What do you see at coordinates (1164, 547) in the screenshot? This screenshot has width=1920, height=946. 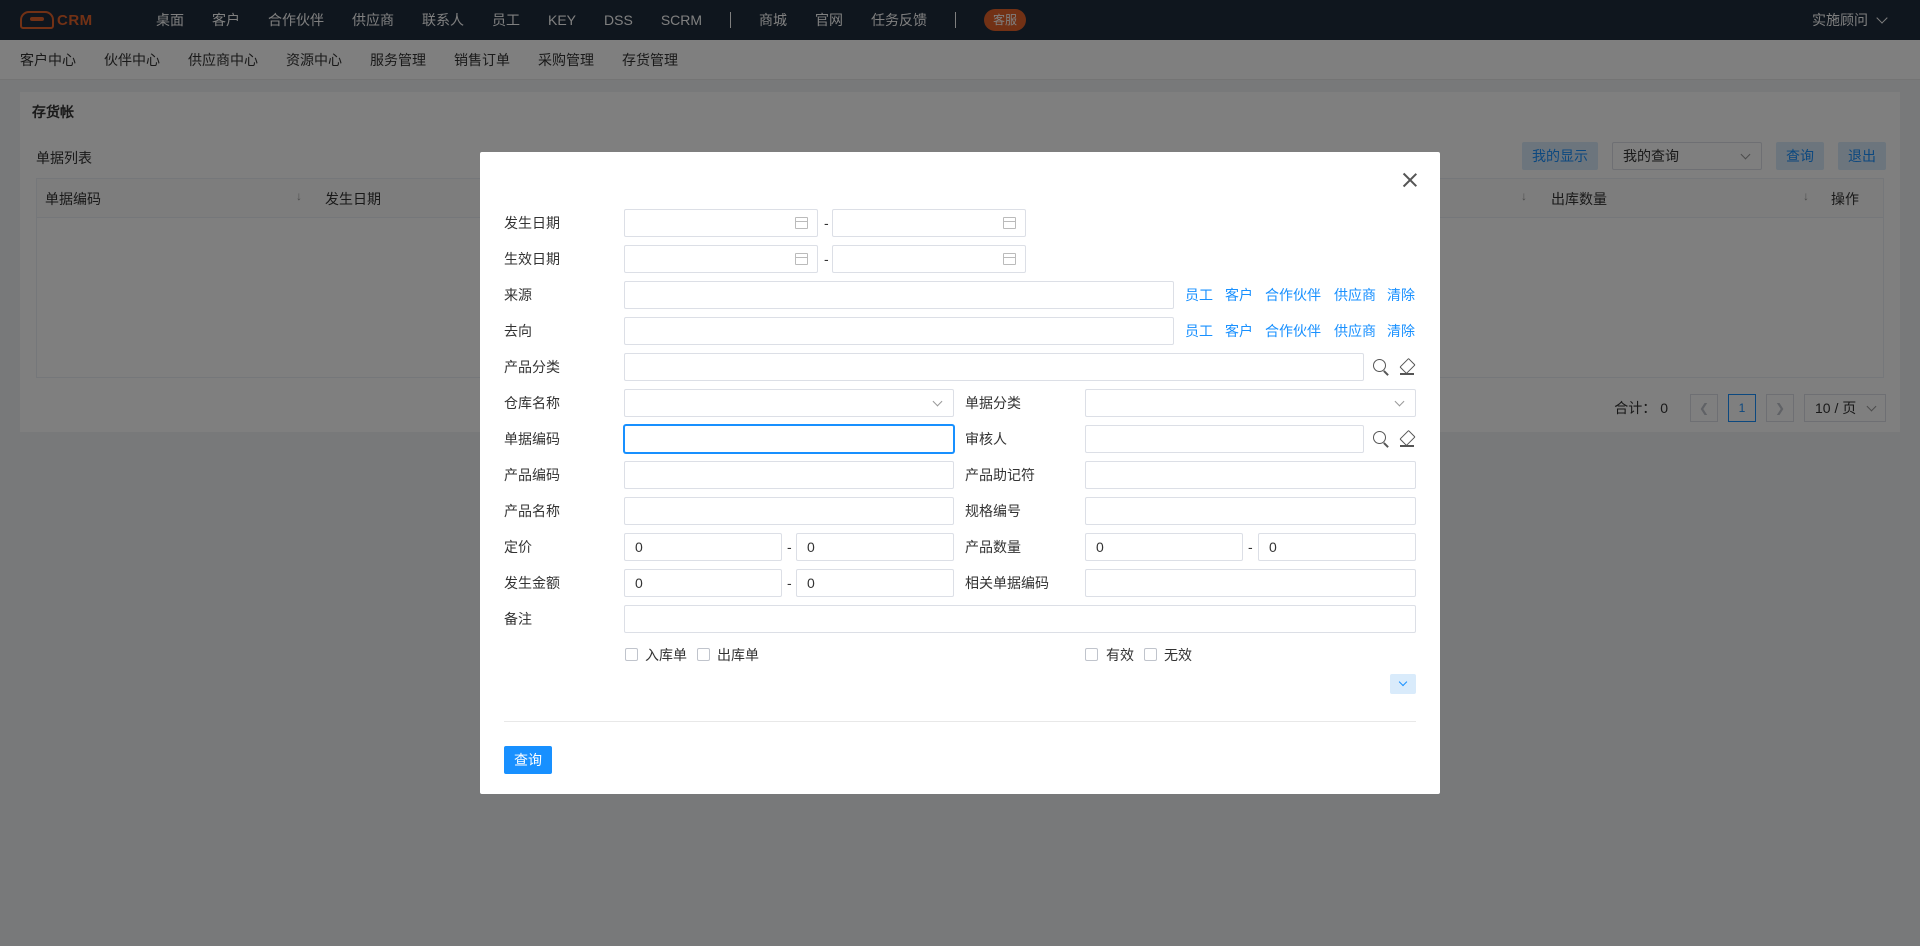 I see `qty-from-input: 0` at bounding box center [1164, 547].